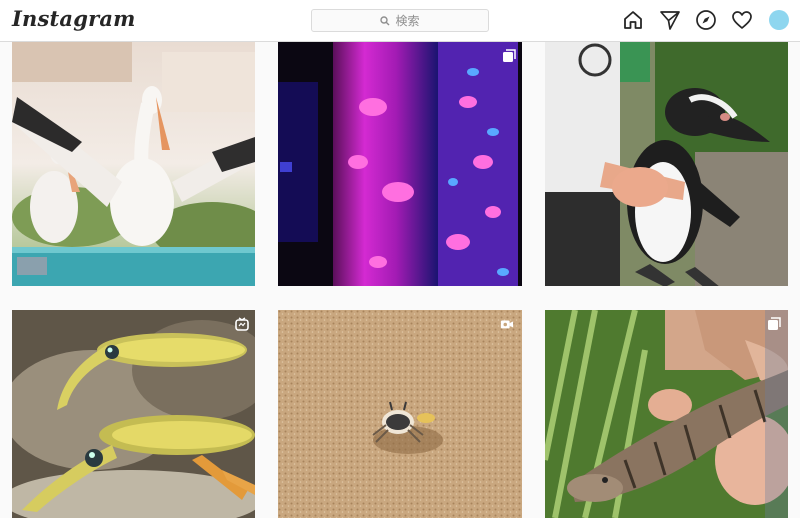 The image size is (800, 518). I want to click on jellyfish-photo, so click(400, 164).